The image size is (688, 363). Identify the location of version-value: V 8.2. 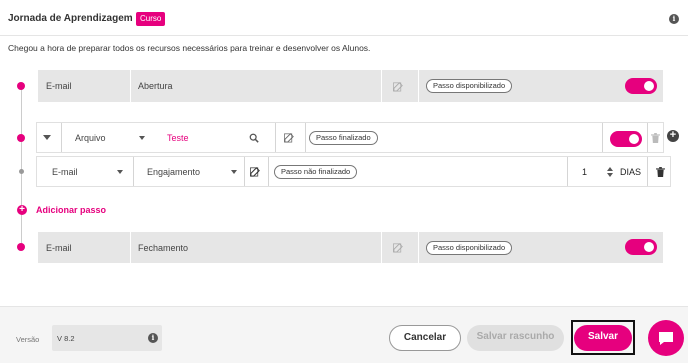
(66, 338).